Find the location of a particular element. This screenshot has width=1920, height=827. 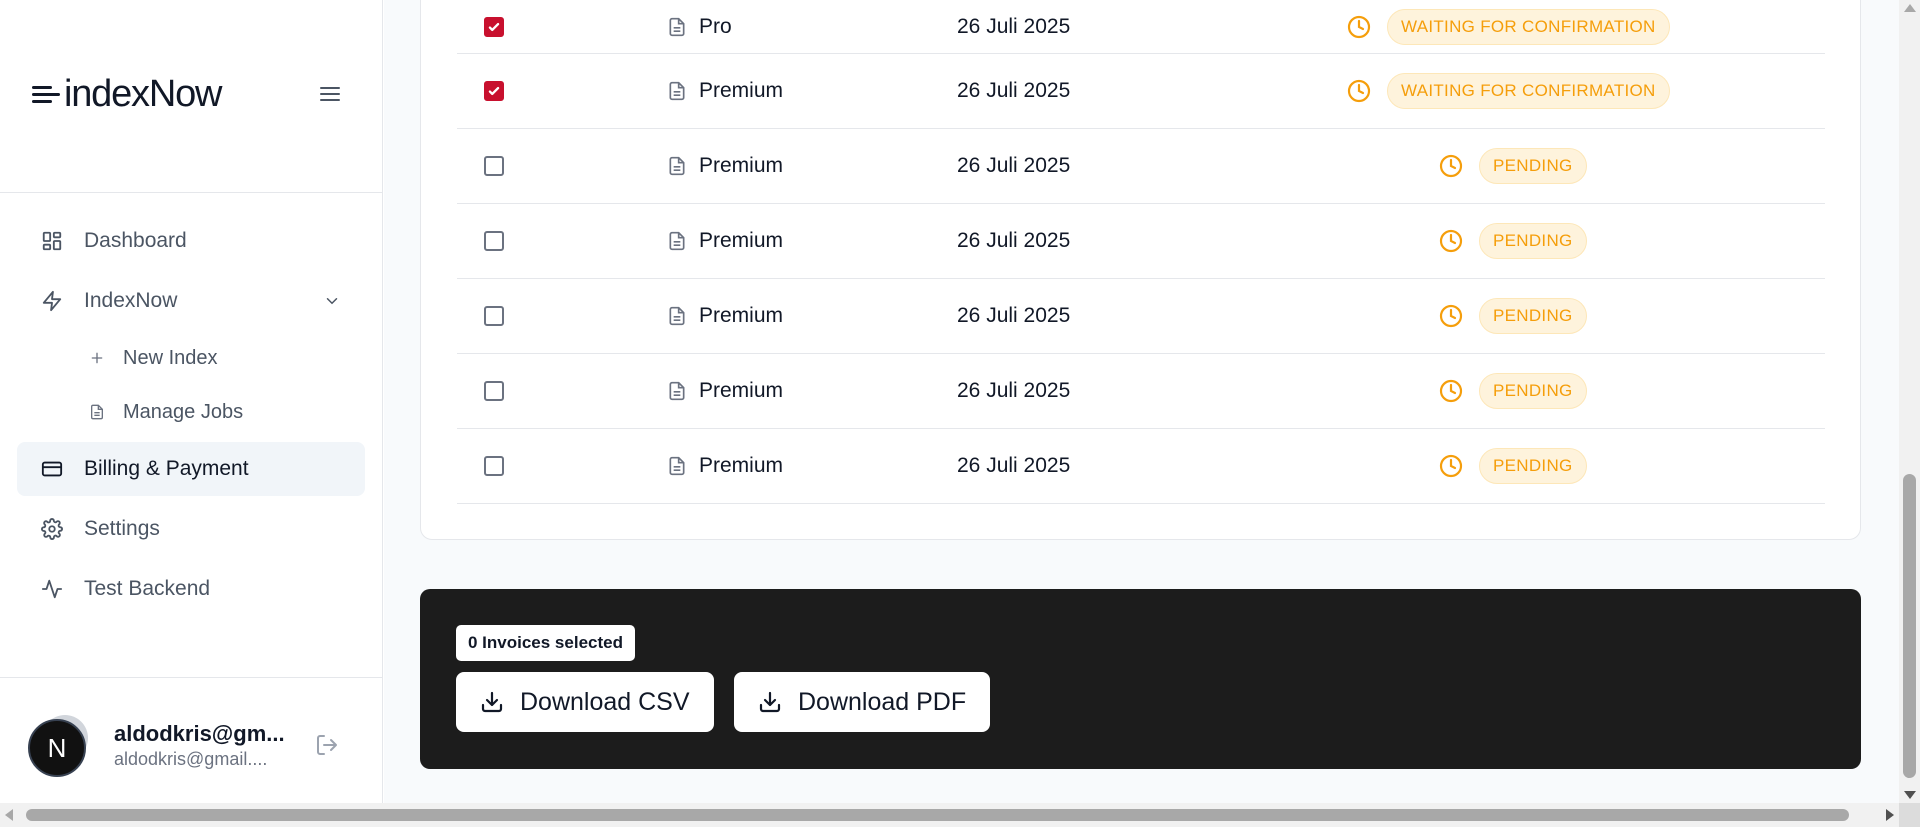

activity-icon is located at coordinates (52, 589).